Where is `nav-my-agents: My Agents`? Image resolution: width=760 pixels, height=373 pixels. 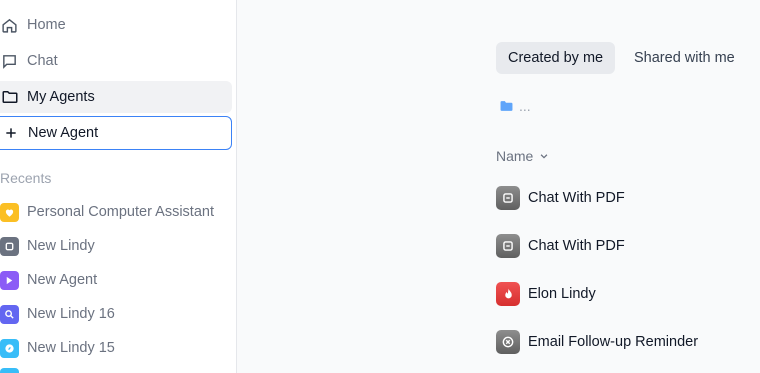
nav-my-agents: My Agents is located at coordinates (116, 97).